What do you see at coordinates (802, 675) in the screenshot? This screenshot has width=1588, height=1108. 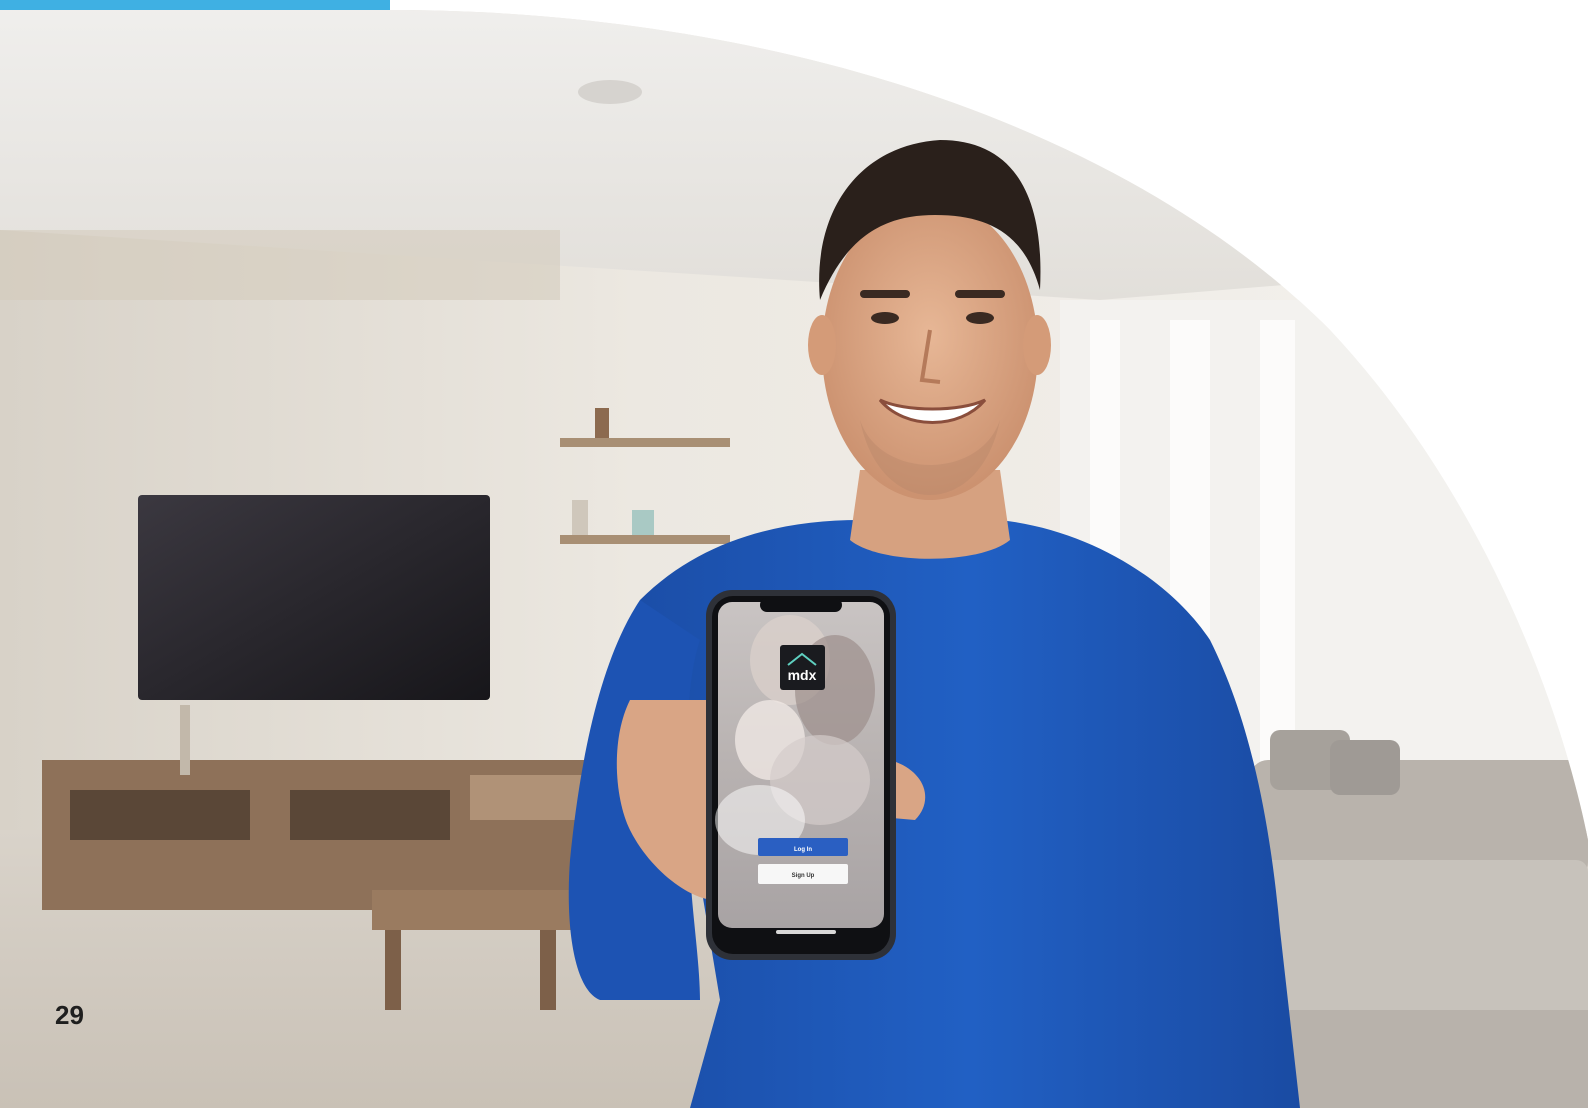 I see `app-logo-text: mdx` at bounding box center [802, 675].